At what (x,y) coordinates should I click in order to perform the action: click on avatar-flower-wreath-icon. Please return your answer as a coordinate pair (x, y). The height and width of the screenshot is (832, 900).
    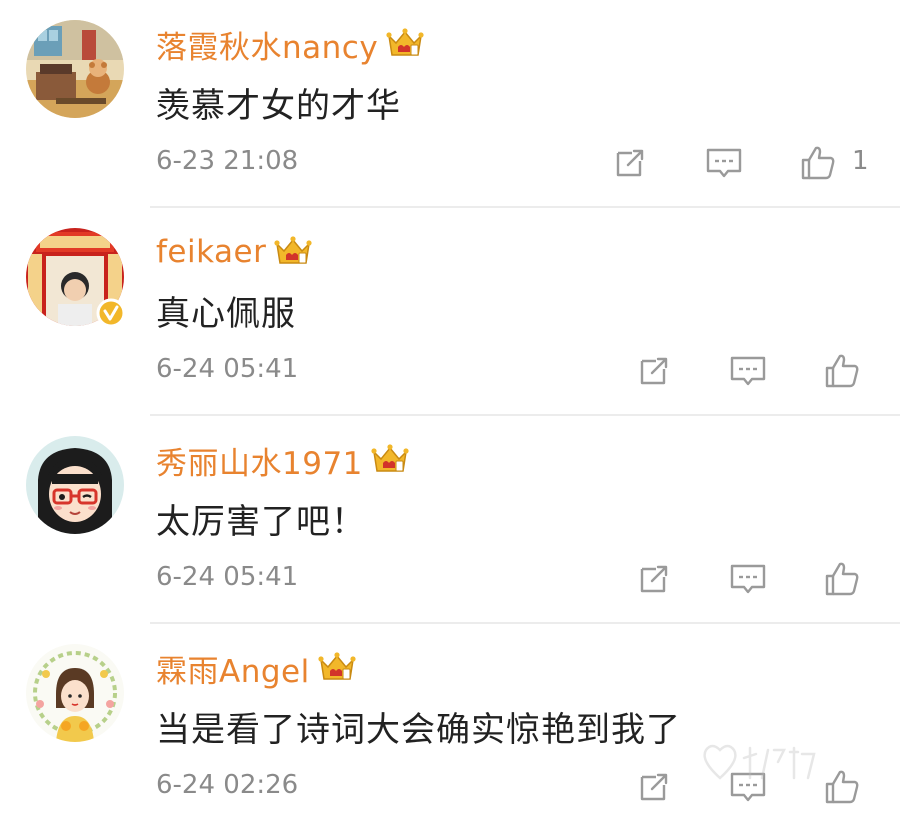
    Looking at the image, I should click on (75, 693).